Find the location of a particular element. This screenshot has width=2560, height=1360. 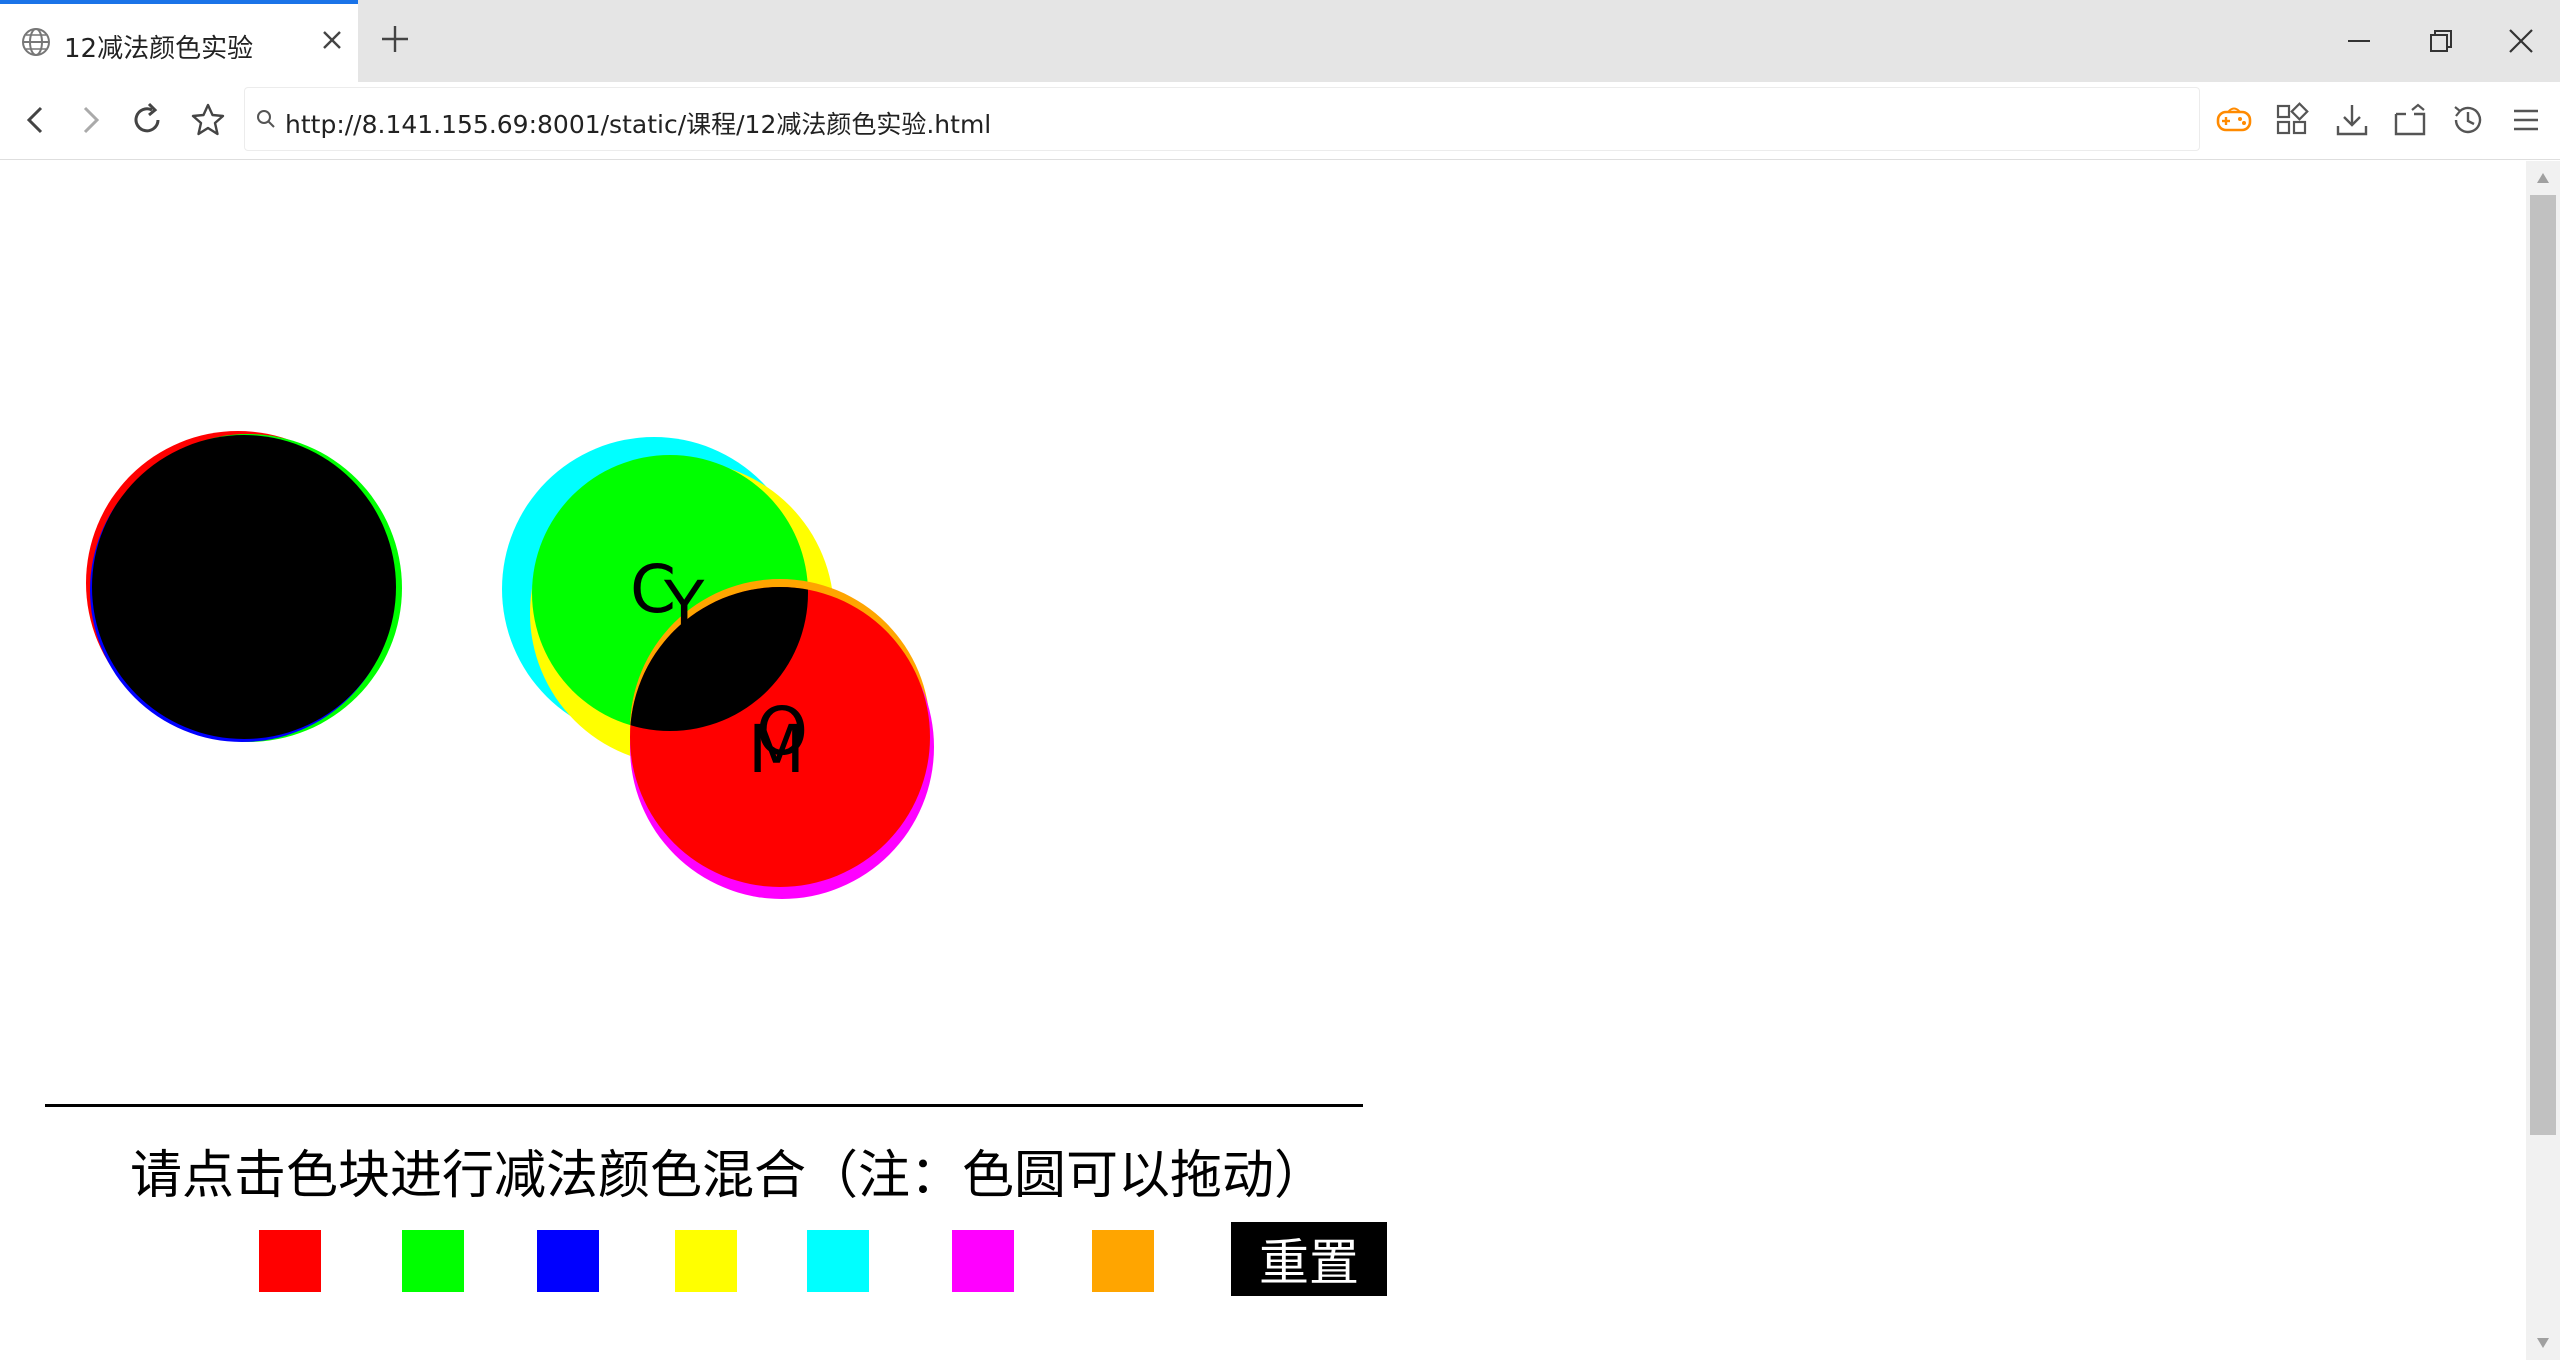

swatch-orange is located at coordinates (1123, 1261).